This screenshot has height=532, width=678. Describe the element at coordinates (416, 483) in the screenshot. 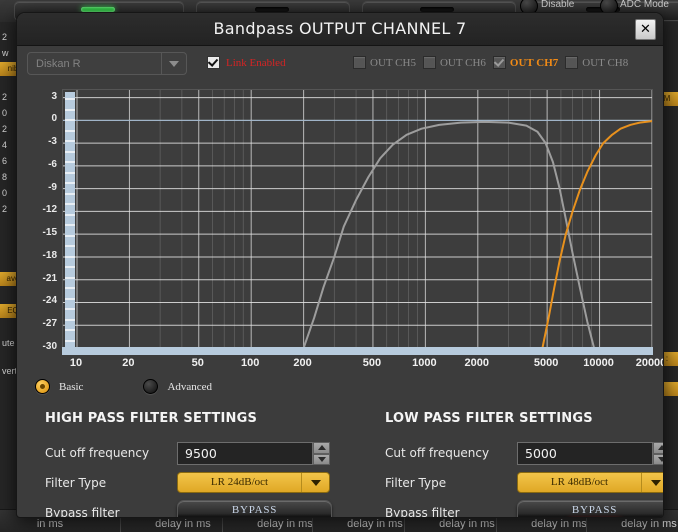

I see `low-pass-filter-type-label: Filter Type` at that location.